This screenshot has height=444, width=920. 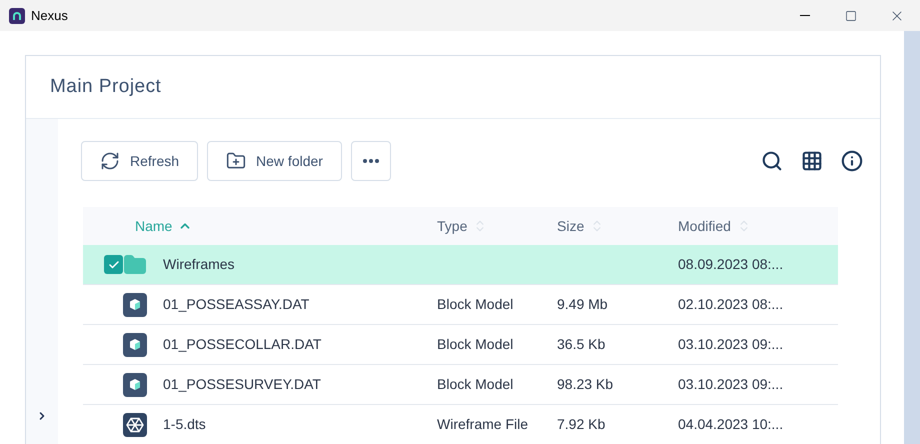 What do you see at coordinates (135, 264) in the screenshot?
I see `folder-icon` at bounding box center [135, 264].